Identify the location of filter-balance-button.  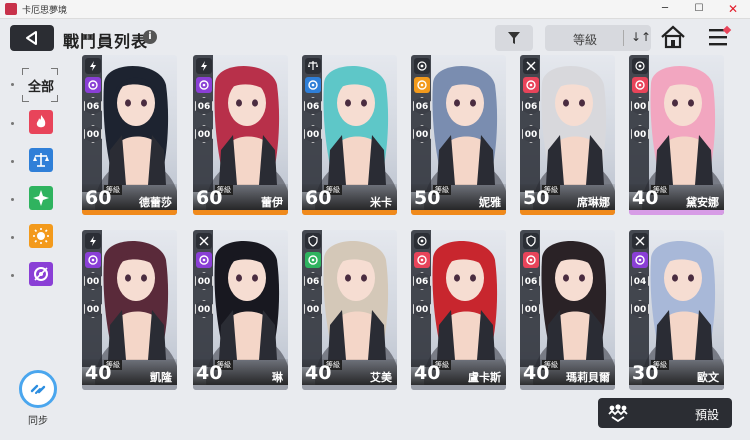
(41, 160).